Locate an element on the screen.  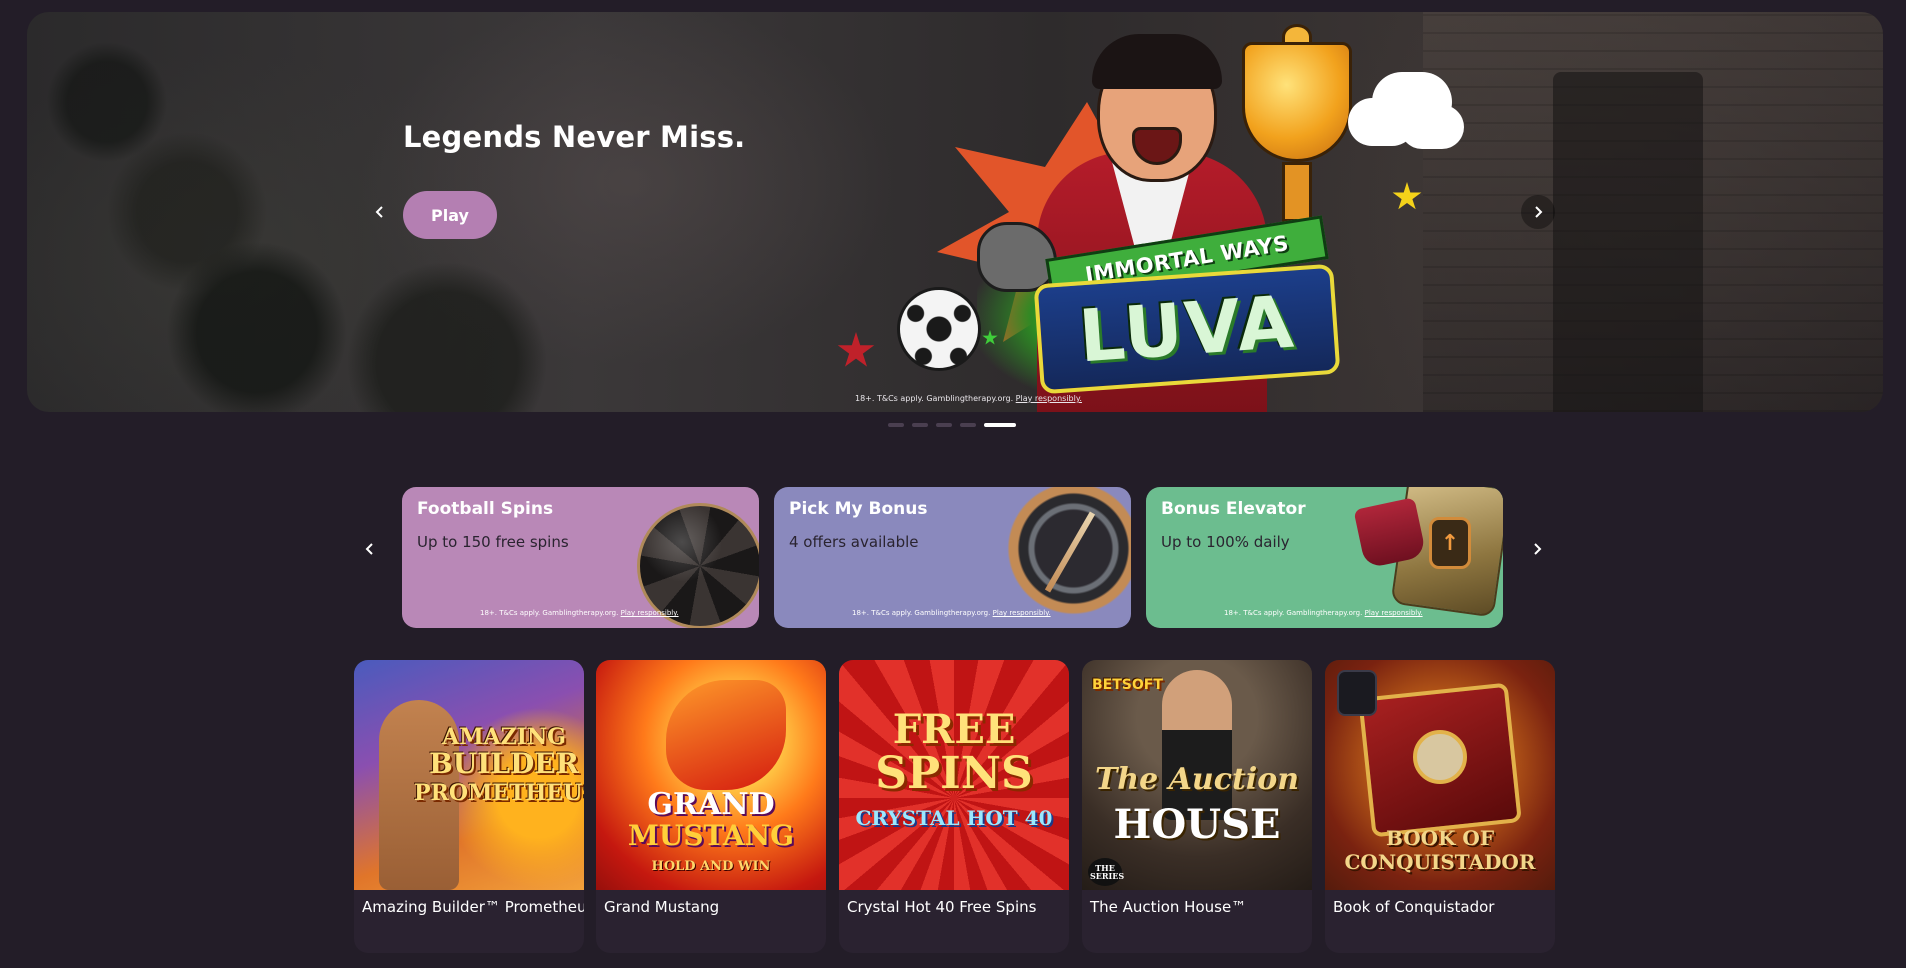
game-thumbnail: GRAND MUSTANG HOLD AND WIN is located at coordinates (711, 775).